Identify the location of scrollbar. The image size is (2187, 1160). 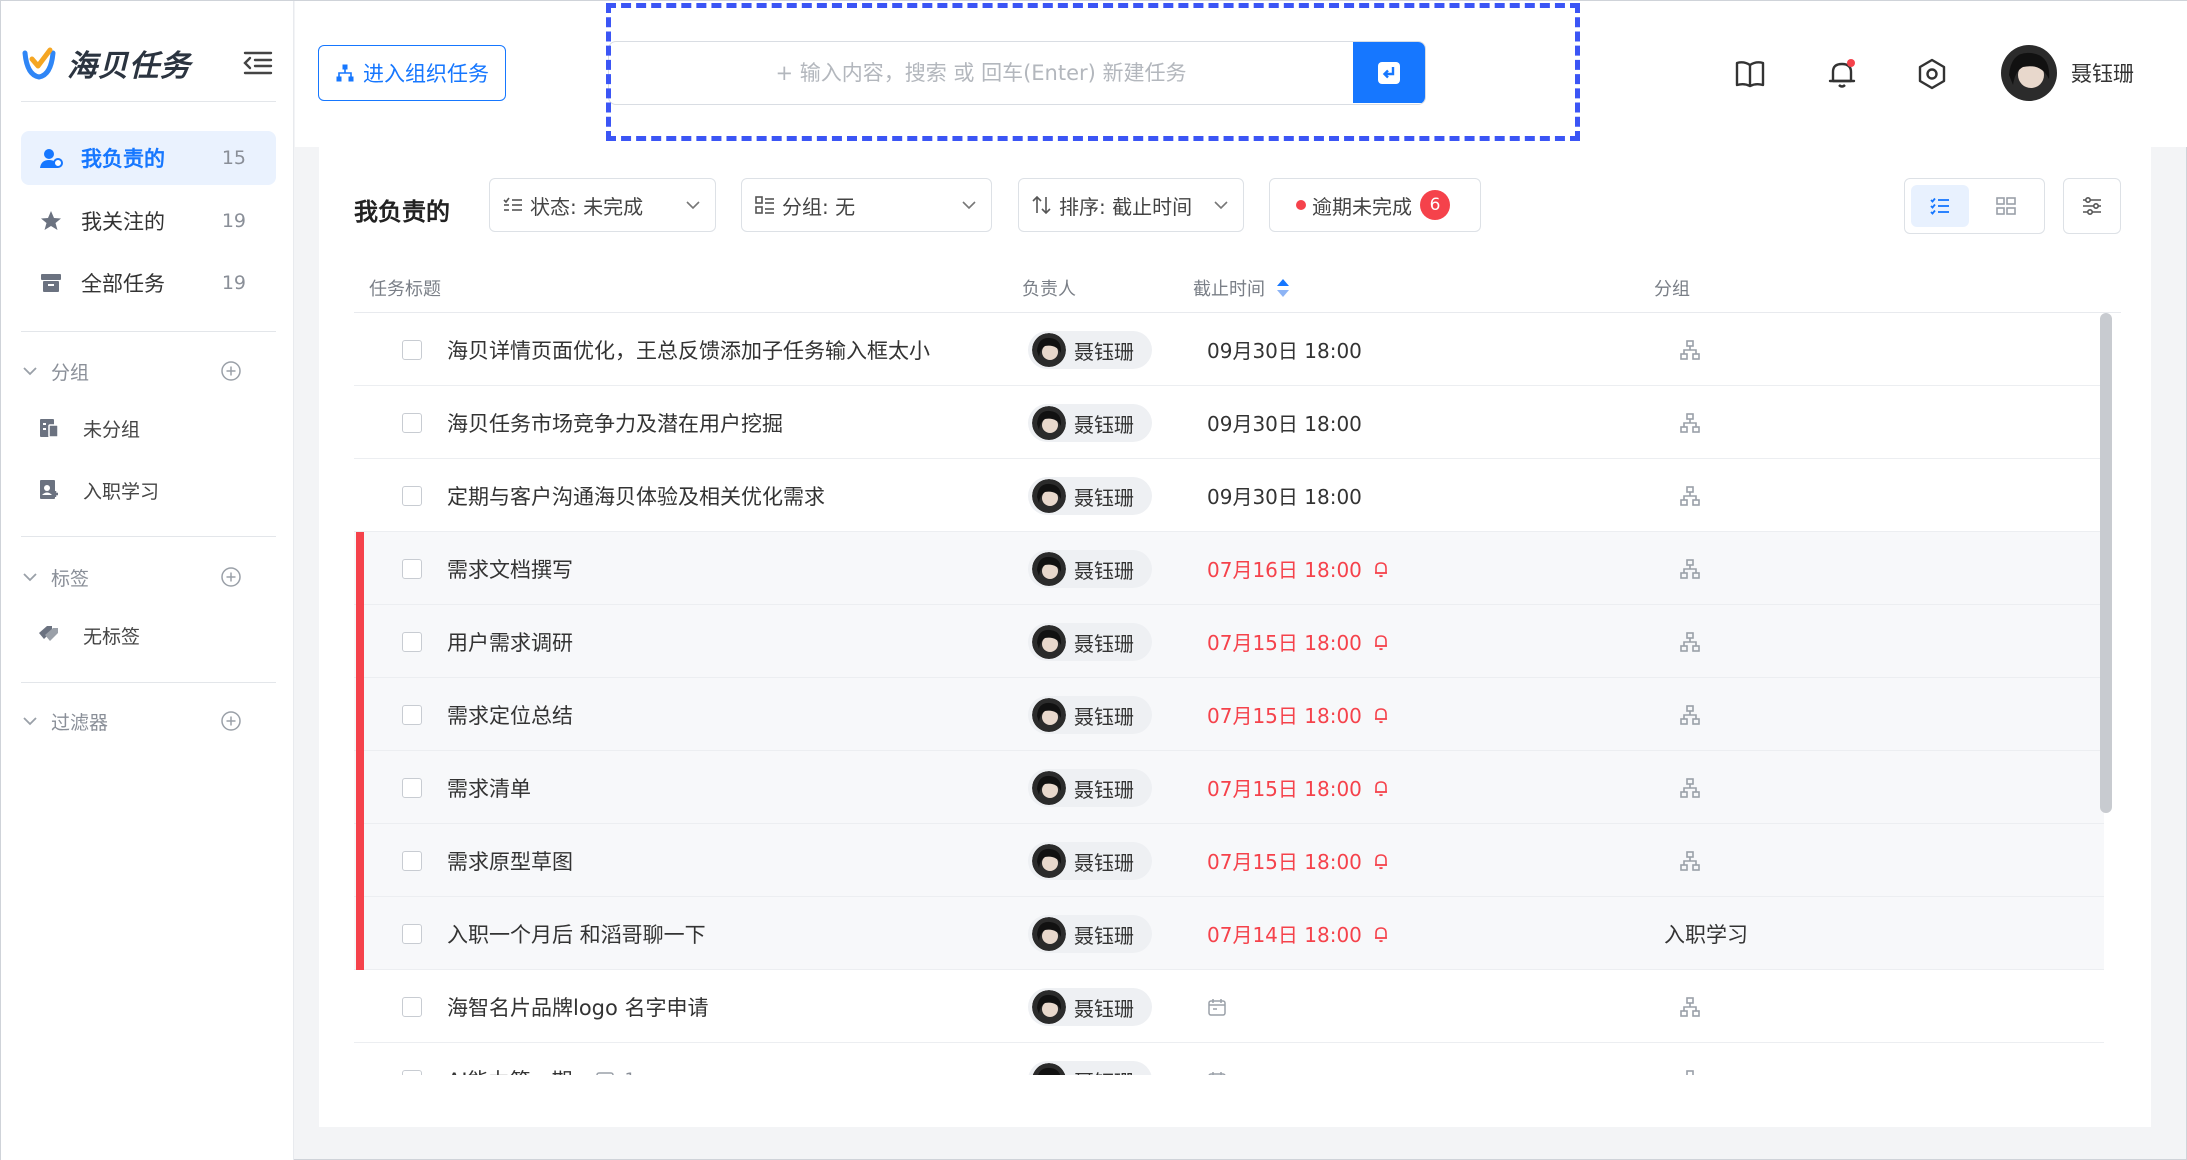
(2106, 563).